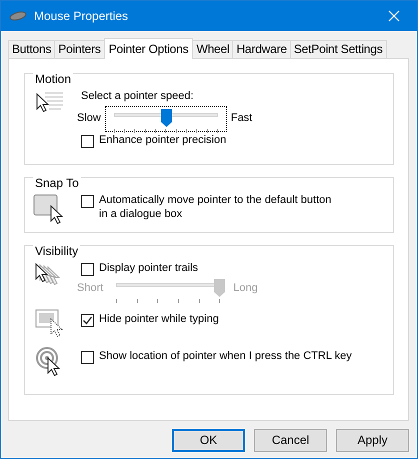  I want to click on group-title: Snap To, so click(57, 183).